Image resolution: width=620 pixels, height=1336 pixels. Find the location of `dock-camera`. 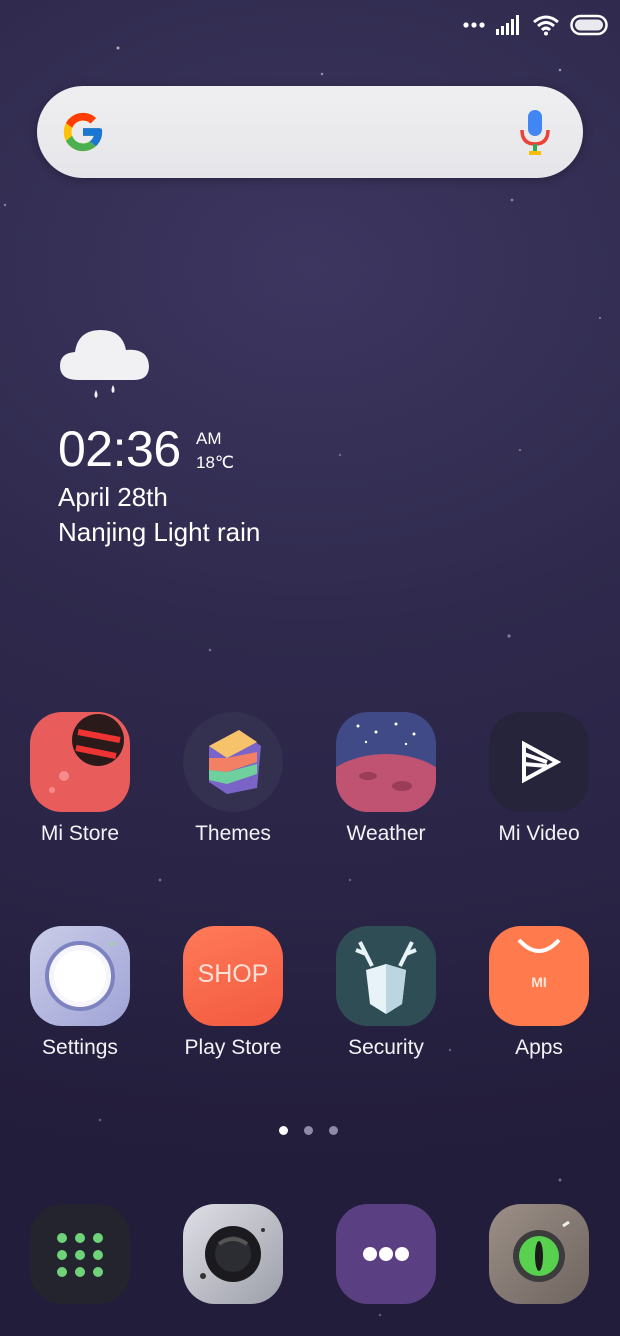

dock-camera is located at coordinates (233, 1254).